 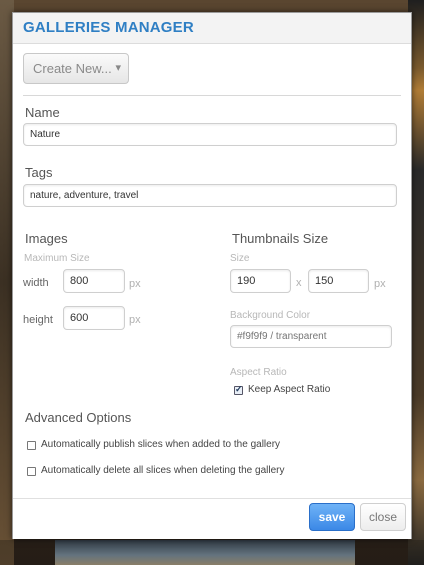 What do you see at coordinates (240, 258) in the screenshot?
I see `thumbnail-size-label: Size` at bounding box center [240, 258].